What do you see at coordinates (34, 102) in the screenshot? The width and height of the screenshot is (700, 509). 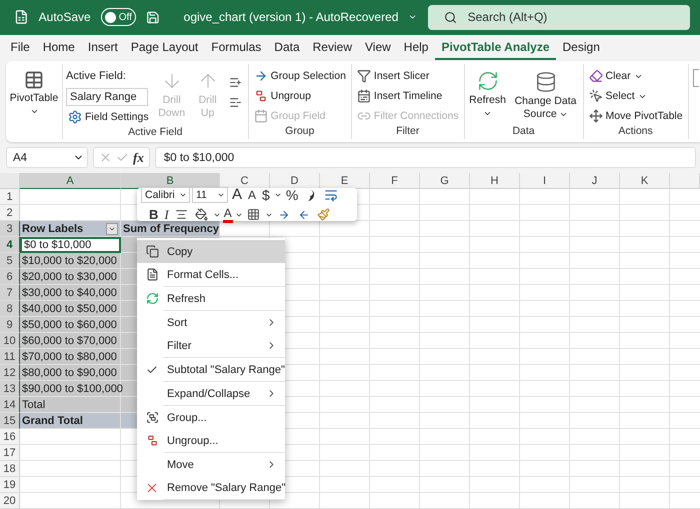 I see `pivottable-button: PivotTable` at bounding box center [34, 102].